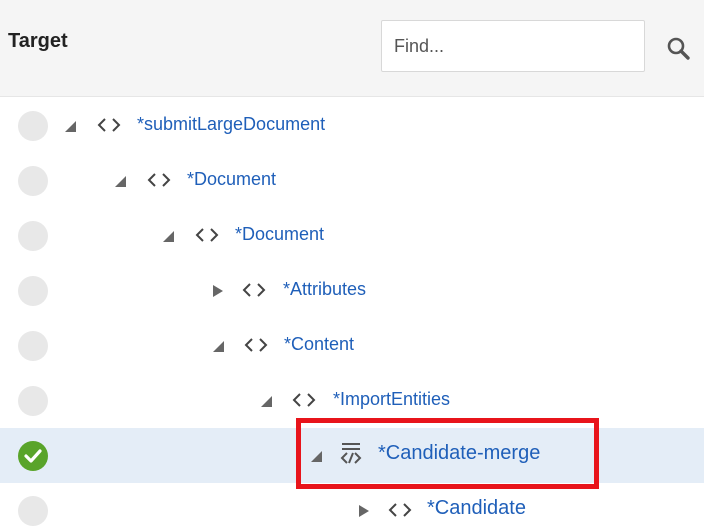 This screenshot has width=704, height=532. I want to click on tree-node-label: *Candidate, so click(476, 508).